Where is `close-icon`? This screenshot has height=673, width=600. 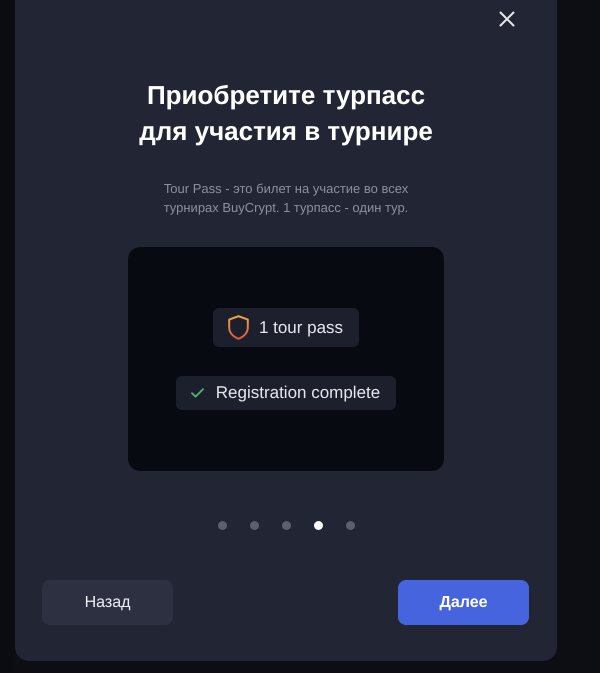
close-icon is located at coordinates (507, 19).